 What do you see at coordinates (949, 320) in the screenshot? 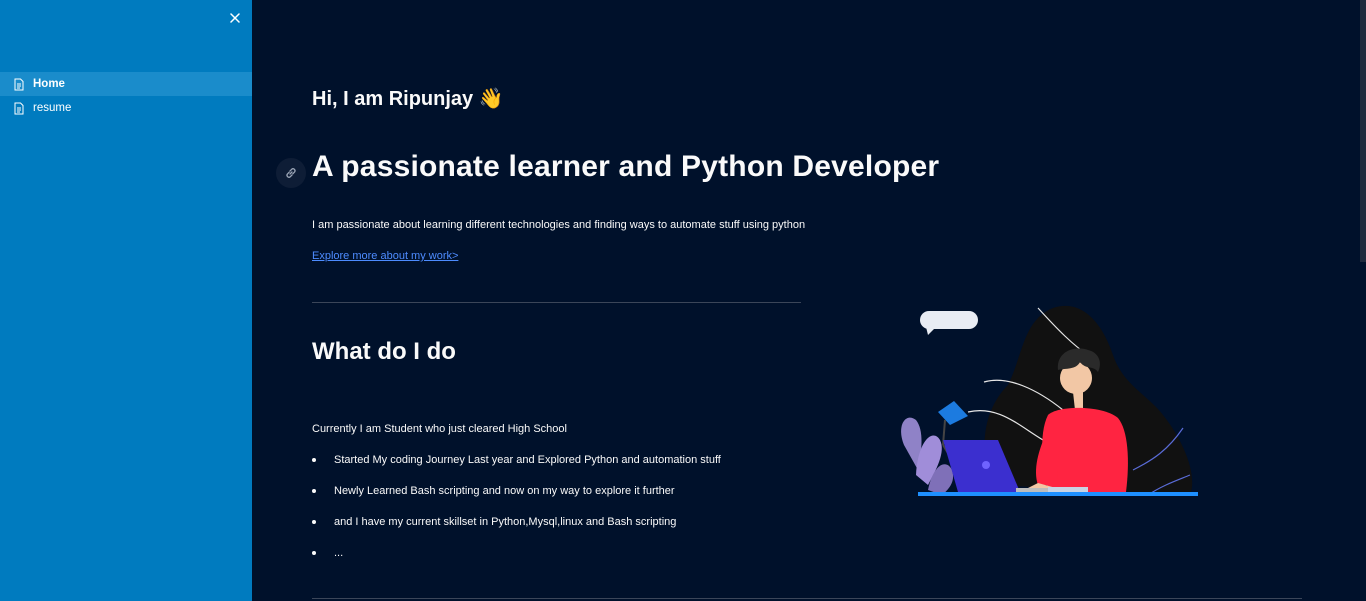
I see `speech-bubble` at bounding box center [949, 320].